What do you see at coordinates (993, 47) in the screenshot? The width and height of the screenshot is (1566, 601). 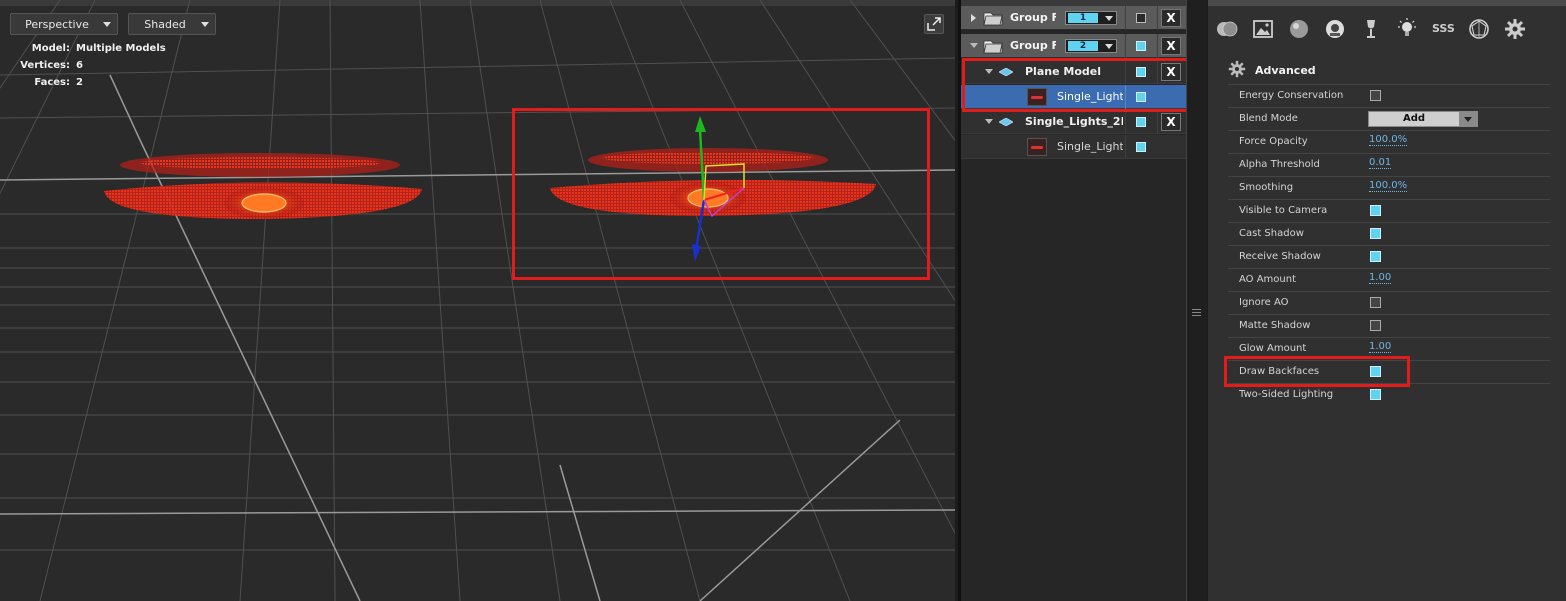 I see `group-folder-icon` at bounding box center [993, 47].